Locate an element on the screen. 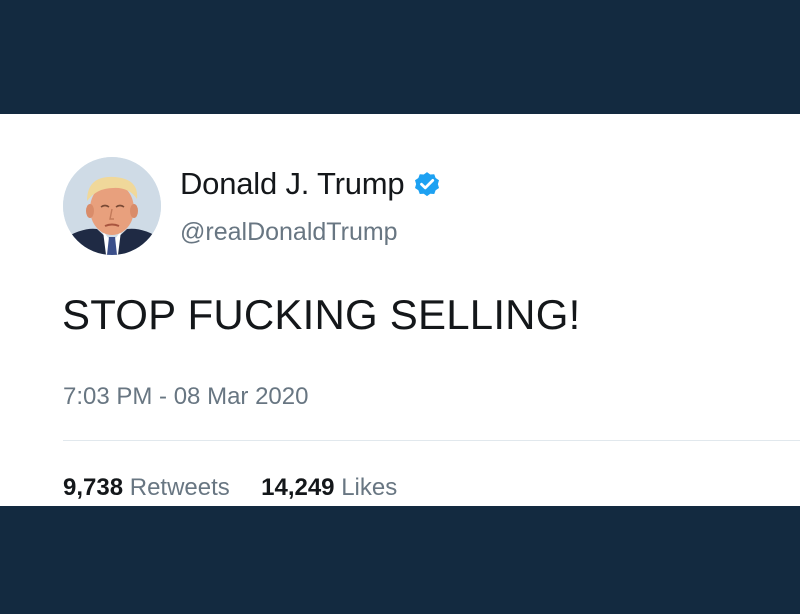 The height and width of the screenshot is (614, 800). likes-label: Likes is located at coordinates (369, 487).